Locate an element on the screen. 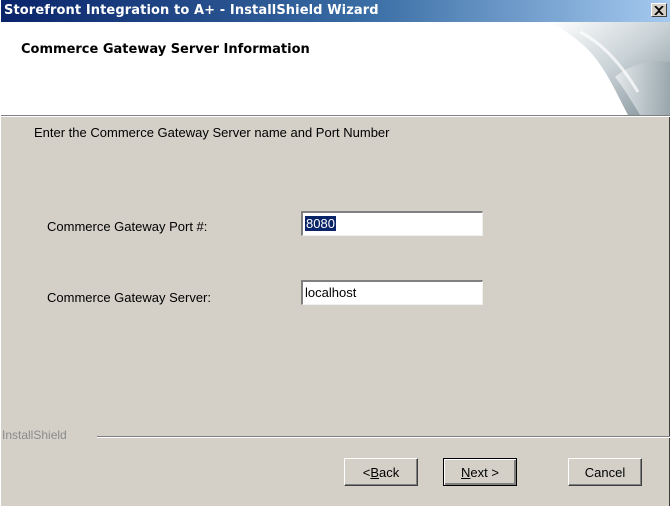 Image resolution: width=670 pixels, height=506 pixels. port-input: 8080 is located at coordinates (392, 223).